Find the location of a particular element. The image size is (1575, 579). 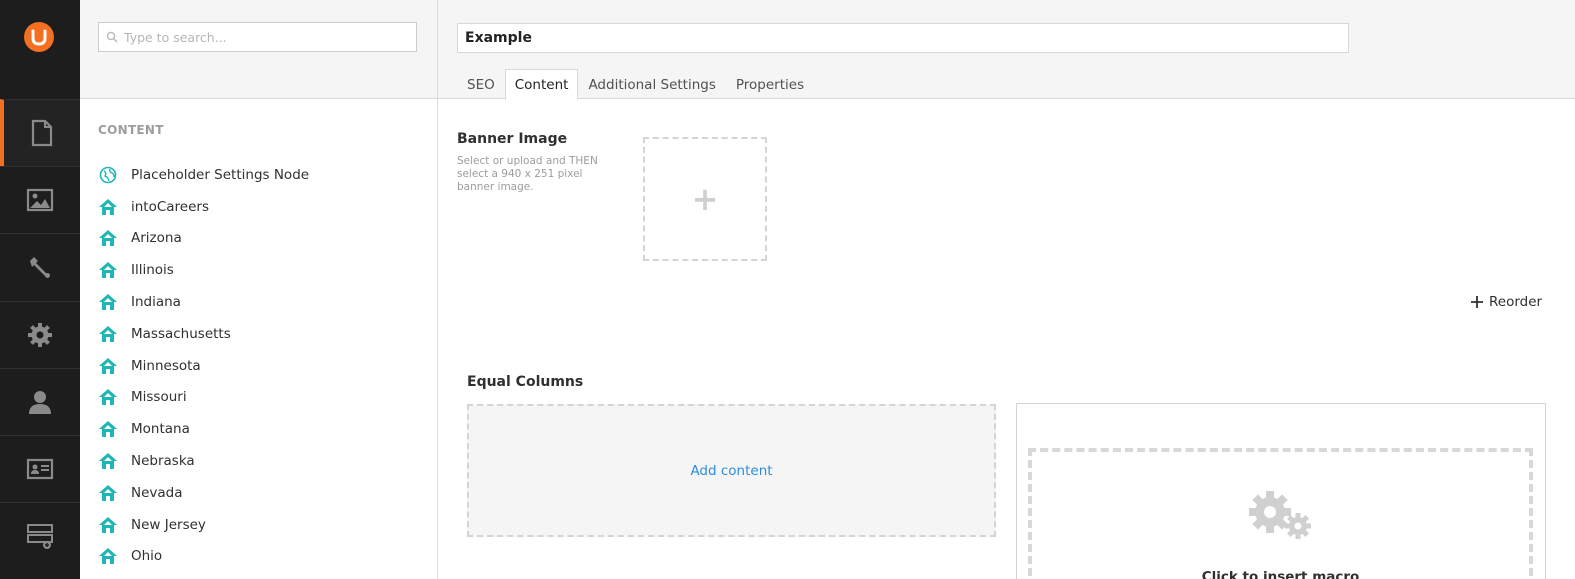

node-name-input is located at coordinates (903, 38).